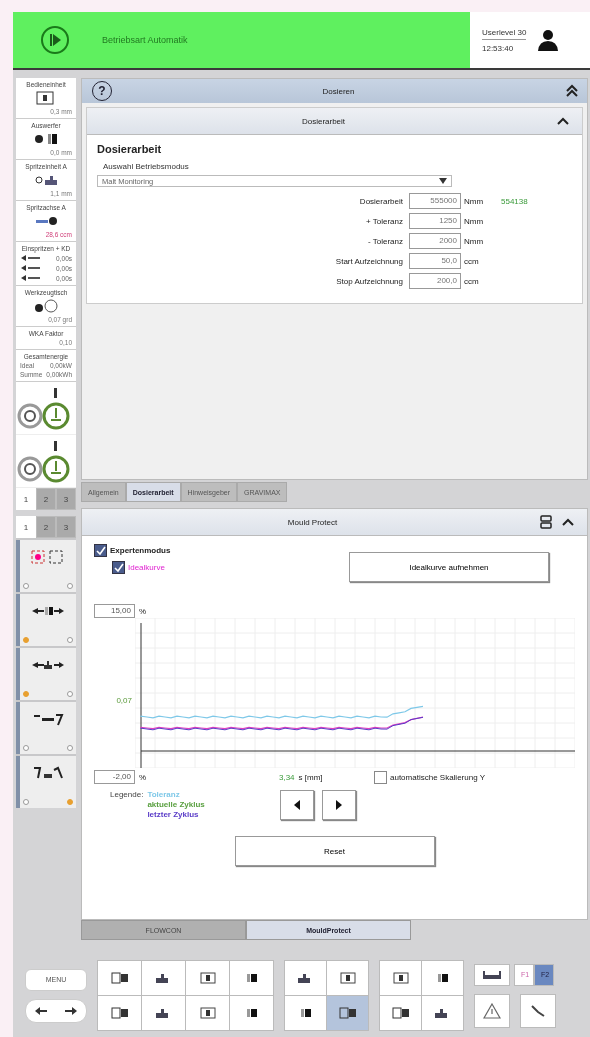  What do you see at coordinates (310, 777) in the screenshot?
I see `unit-label: s [mm]` at bounding box center [310, 777].